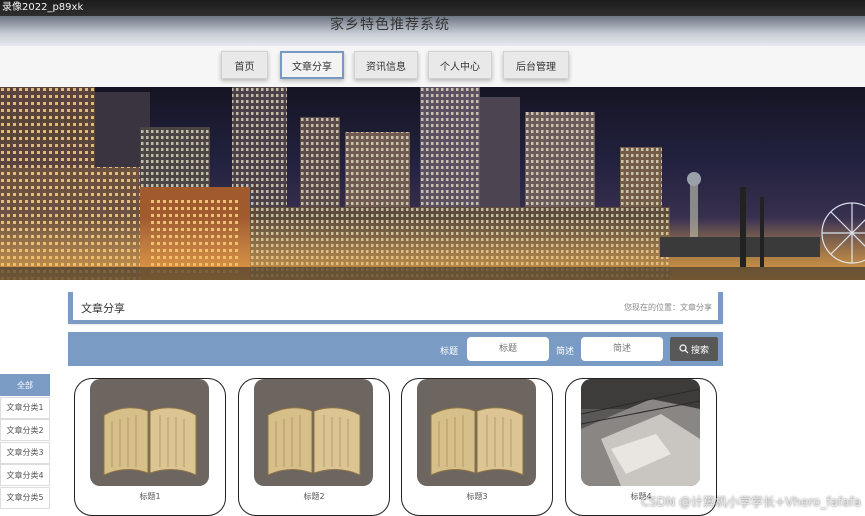 This screenshot has height=516, width=865. I want to click on main-nav: 首页 文章分享 资讯信息 个人中心 后台管理, so click(432, 66).